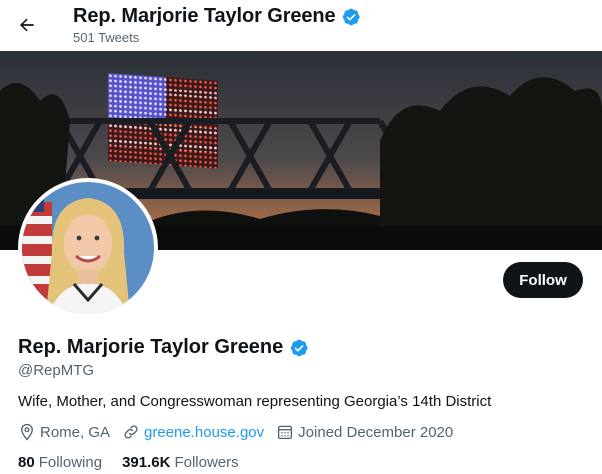 Image resolution: width=602 pixels, height=474 pixels. I want to click on profile-header: Rep. Marjorie Taylor Greene 501 Tweets, so click(301, 25).